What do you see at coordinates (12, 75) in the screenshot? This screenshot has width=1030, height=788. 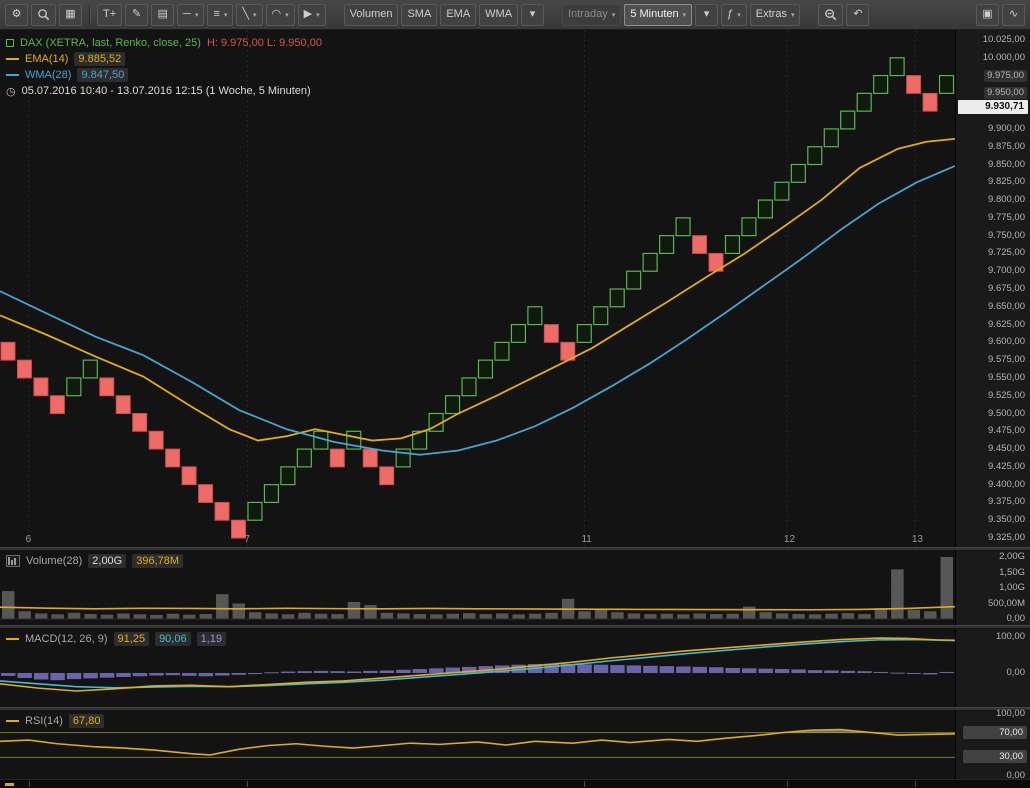 I see `wma-line-swatch` at bounding box center [12, 75].